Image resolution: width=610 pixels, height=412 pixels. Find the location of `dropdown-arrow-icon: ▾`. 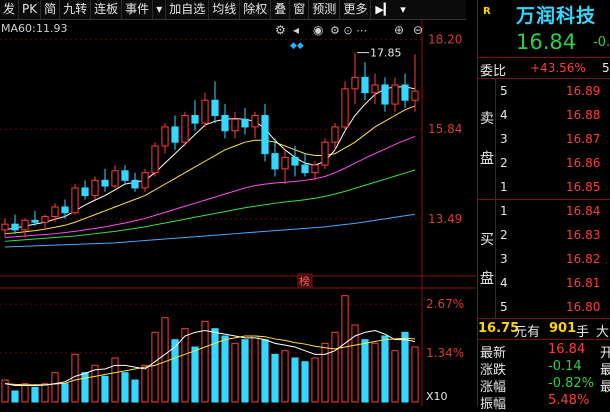

dropdown-arrow-icon: ▾ is located at coordinates (160, 9).